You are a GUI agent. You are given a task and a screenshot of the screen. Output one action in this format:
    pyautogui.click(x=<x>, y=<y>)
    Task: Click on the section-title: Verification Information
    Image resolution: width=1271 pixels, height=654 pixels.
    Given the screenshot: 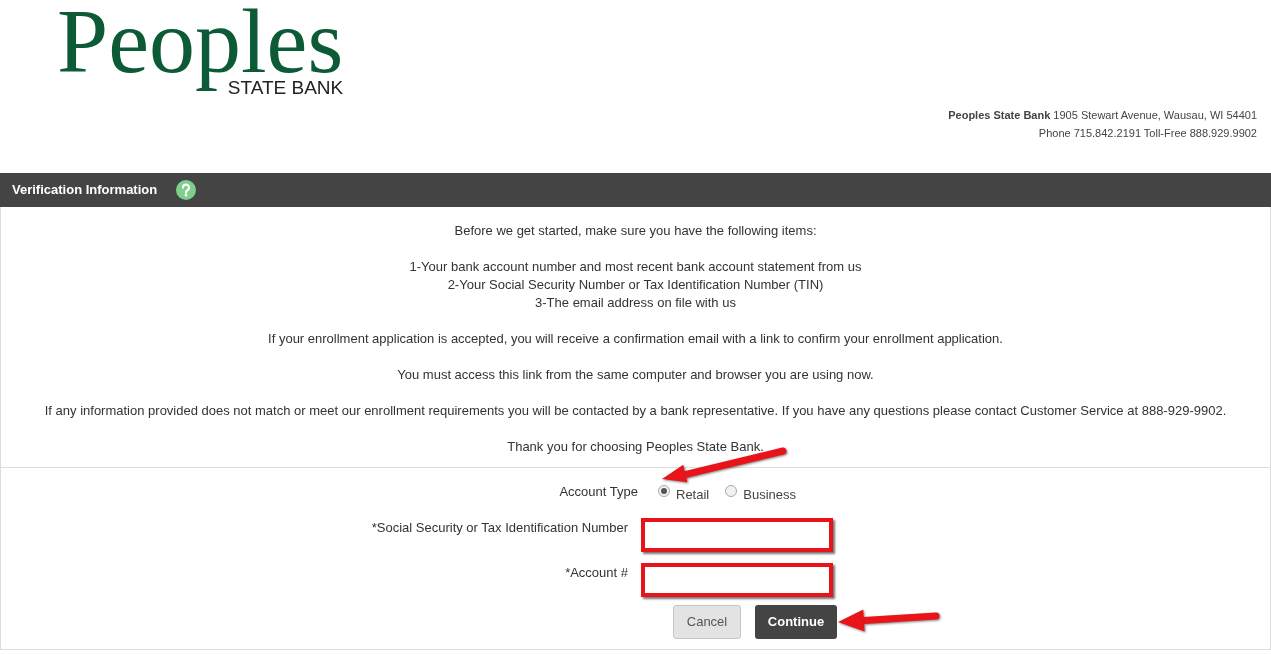 What is the action you would take?
    pyautogui.click(x=85, y=190)
    